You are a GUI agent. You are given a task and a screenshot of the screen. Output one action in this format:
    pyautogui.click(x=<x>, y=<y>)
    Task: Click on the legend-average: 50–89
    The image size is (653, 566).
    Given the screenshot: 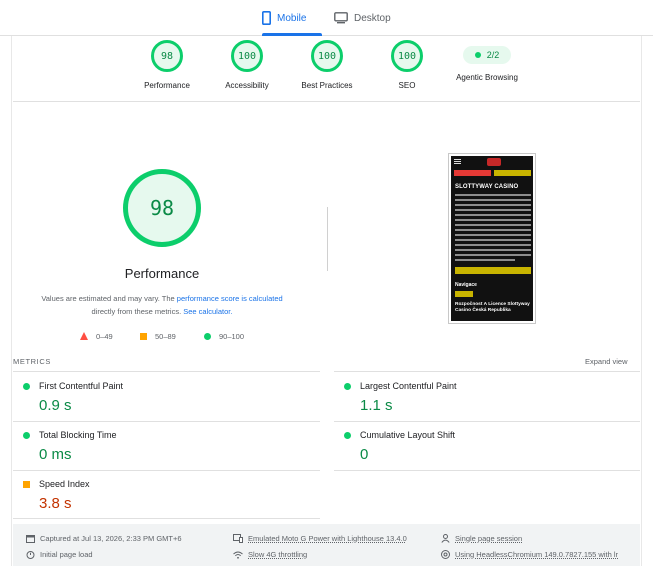 What is the action you would take?
    pyautogui.click(x=158, y=336)
    